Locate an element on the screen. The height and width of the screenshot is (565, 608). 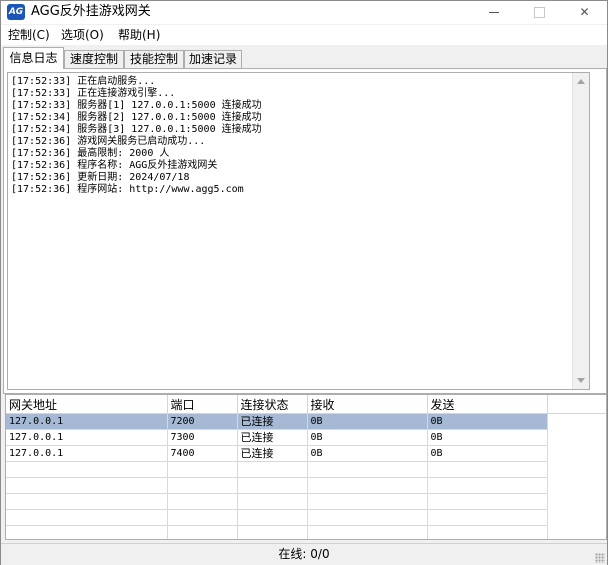
column-header-recv: 接收 is located at coordinates (367, 404).